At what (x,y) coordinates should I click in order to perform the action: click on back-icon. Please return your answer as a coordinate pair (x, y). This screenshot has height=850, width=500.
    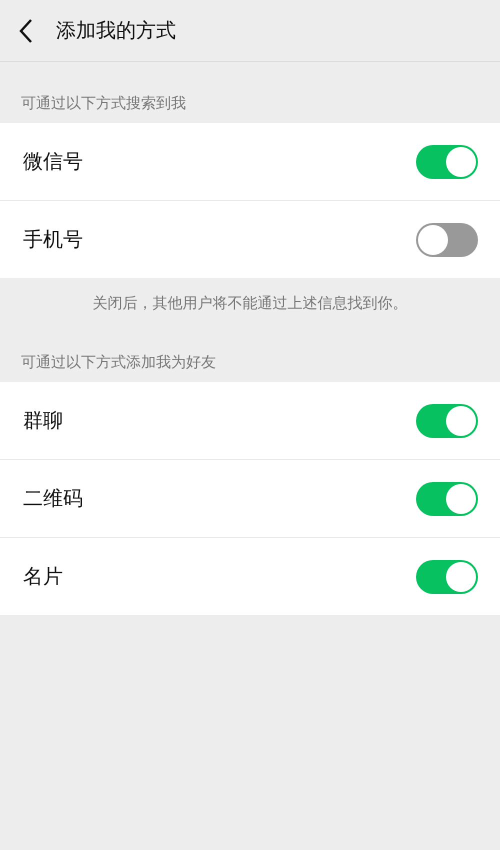
    Looking at the image, I should click on (26, 31).